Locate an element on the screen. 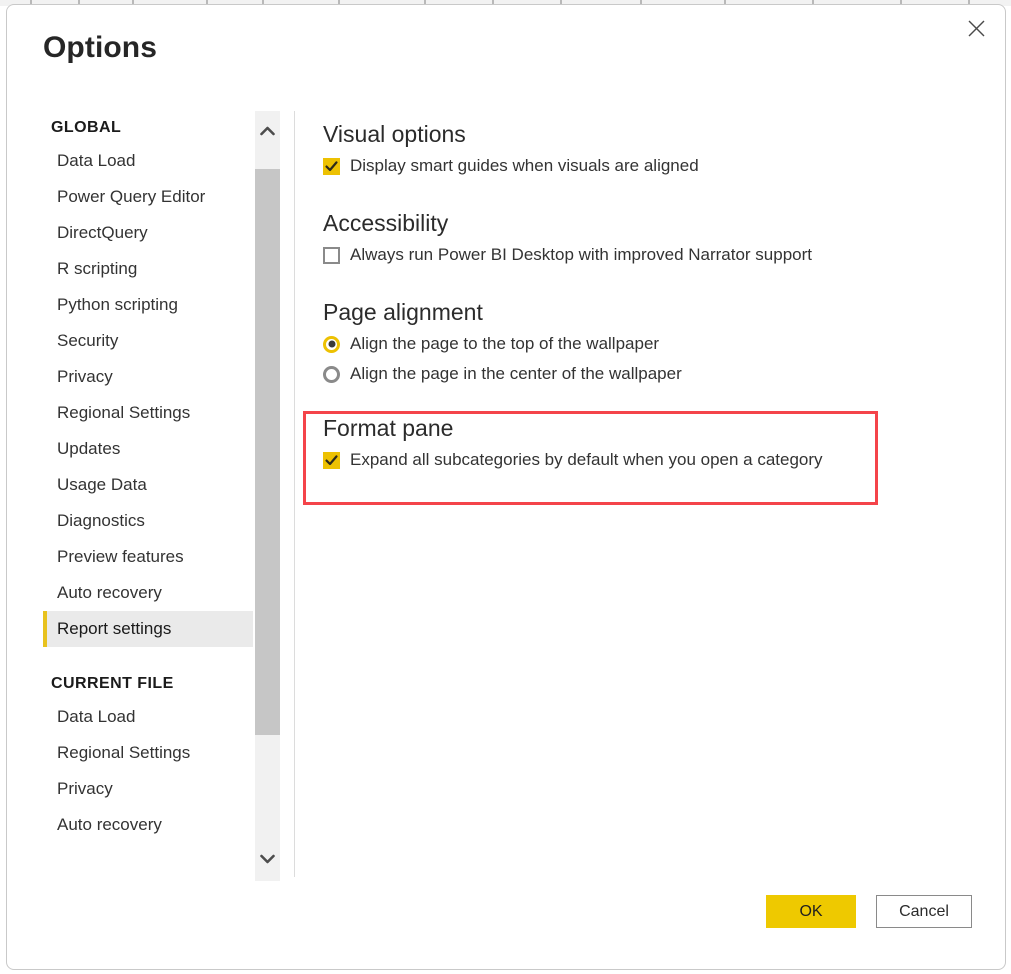 The image size is (1011, 974). section-heading-visual-options: Visual options is located at coordinates (394, 134).